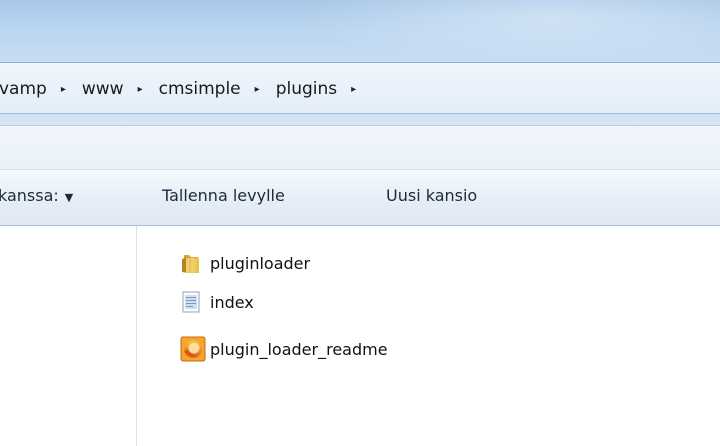 The height and width of the screenshot is (446, 720). What do you see at coordinates (232, 302) in the screenshot?
I see `file-name: index` at bounding box center [232, 302].